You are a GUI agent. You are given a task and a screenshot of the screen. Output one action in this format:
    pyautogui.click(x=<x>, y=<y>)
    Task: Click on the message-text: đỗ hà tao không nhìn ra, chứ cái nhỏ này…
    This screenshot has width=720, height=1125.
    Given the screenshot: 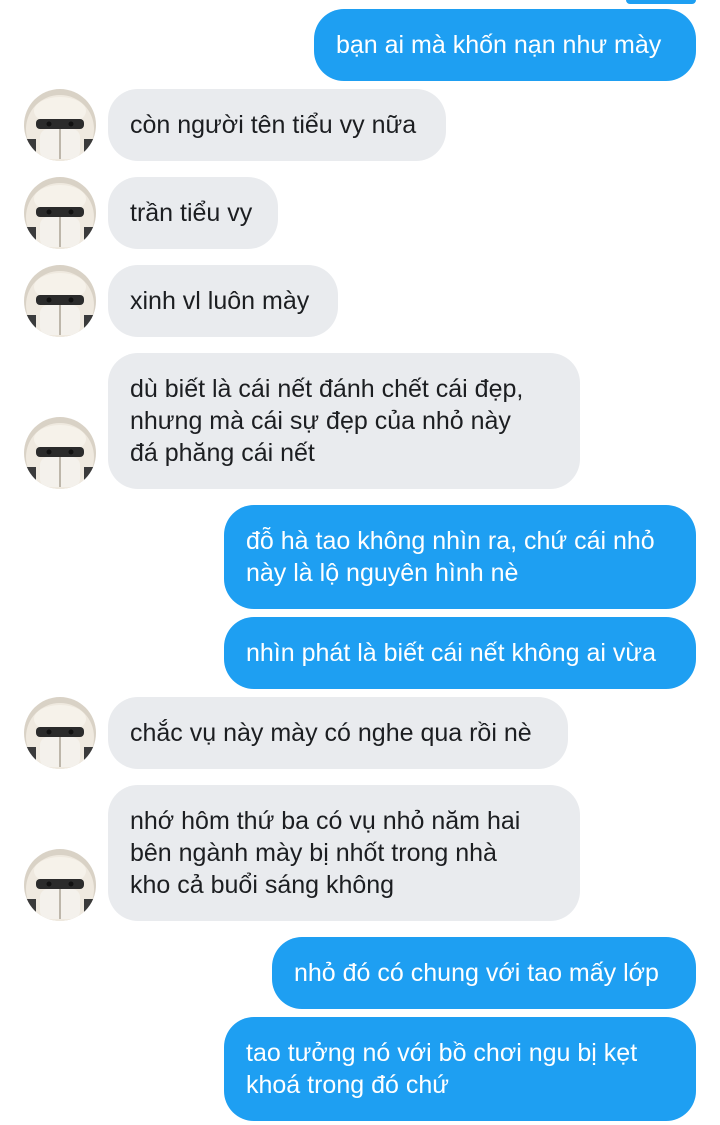 What is the action you would take?
    pyautogui.click(x=450, y=557)
    